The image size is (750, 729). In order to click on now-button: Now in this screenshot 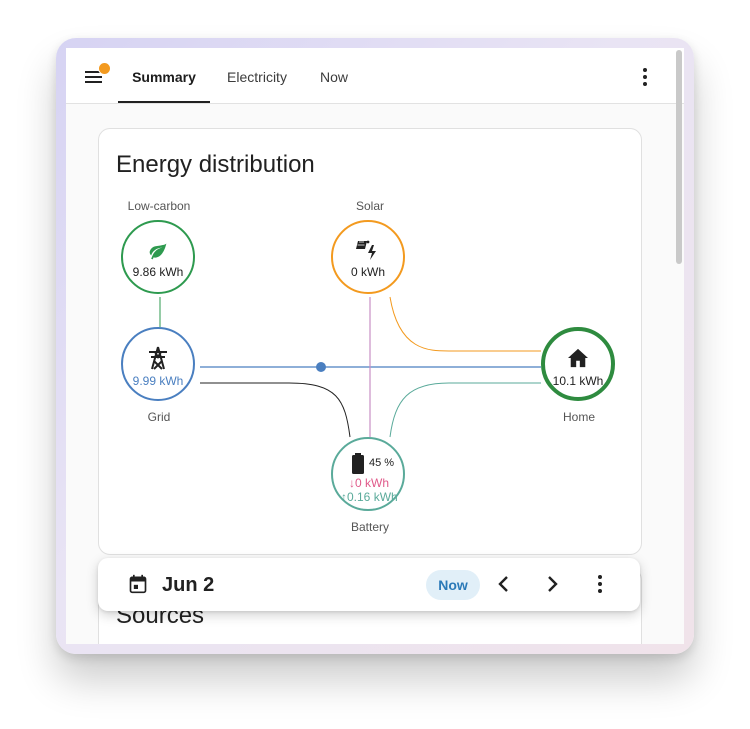, I will do `click(453, 585)`.